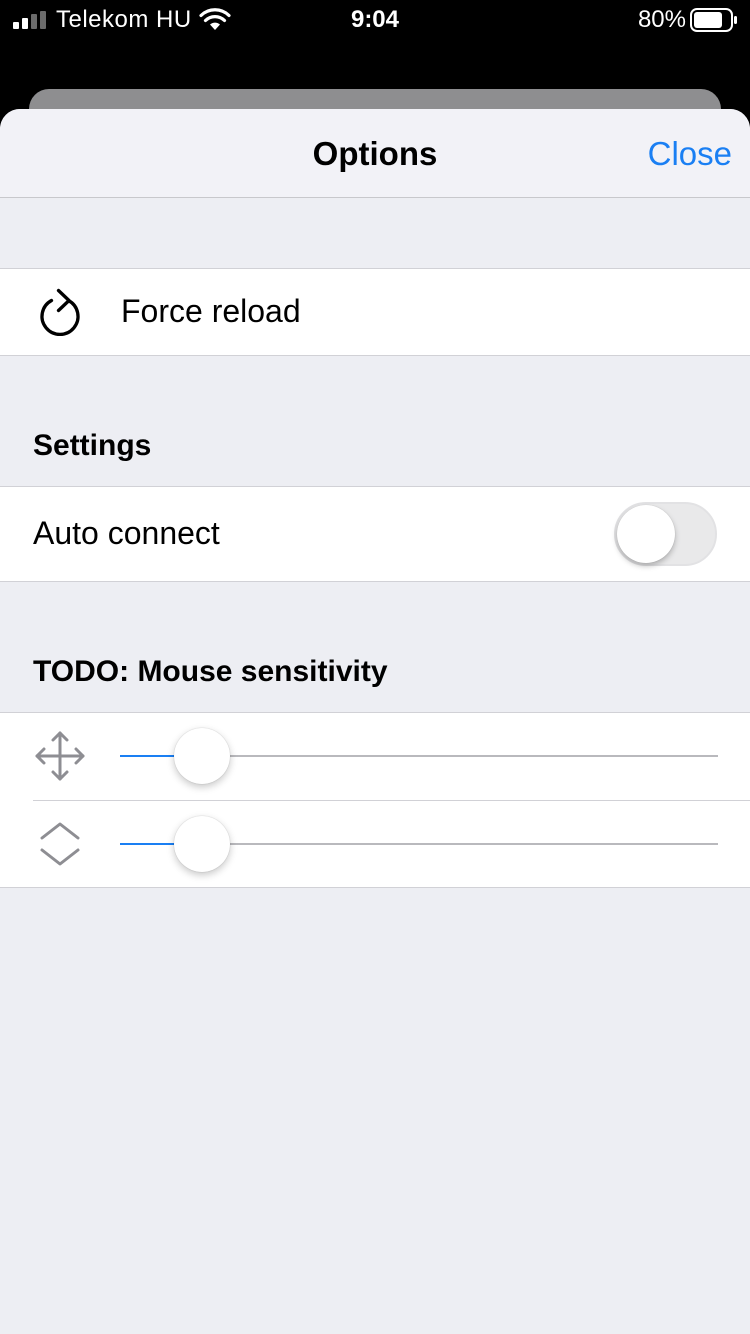 Image resolution: width=750 pixels, height=1334 pixels. Describe the element at coordinates (60, 756) in the screenshot. I see `move-arrows-icon` at that location.